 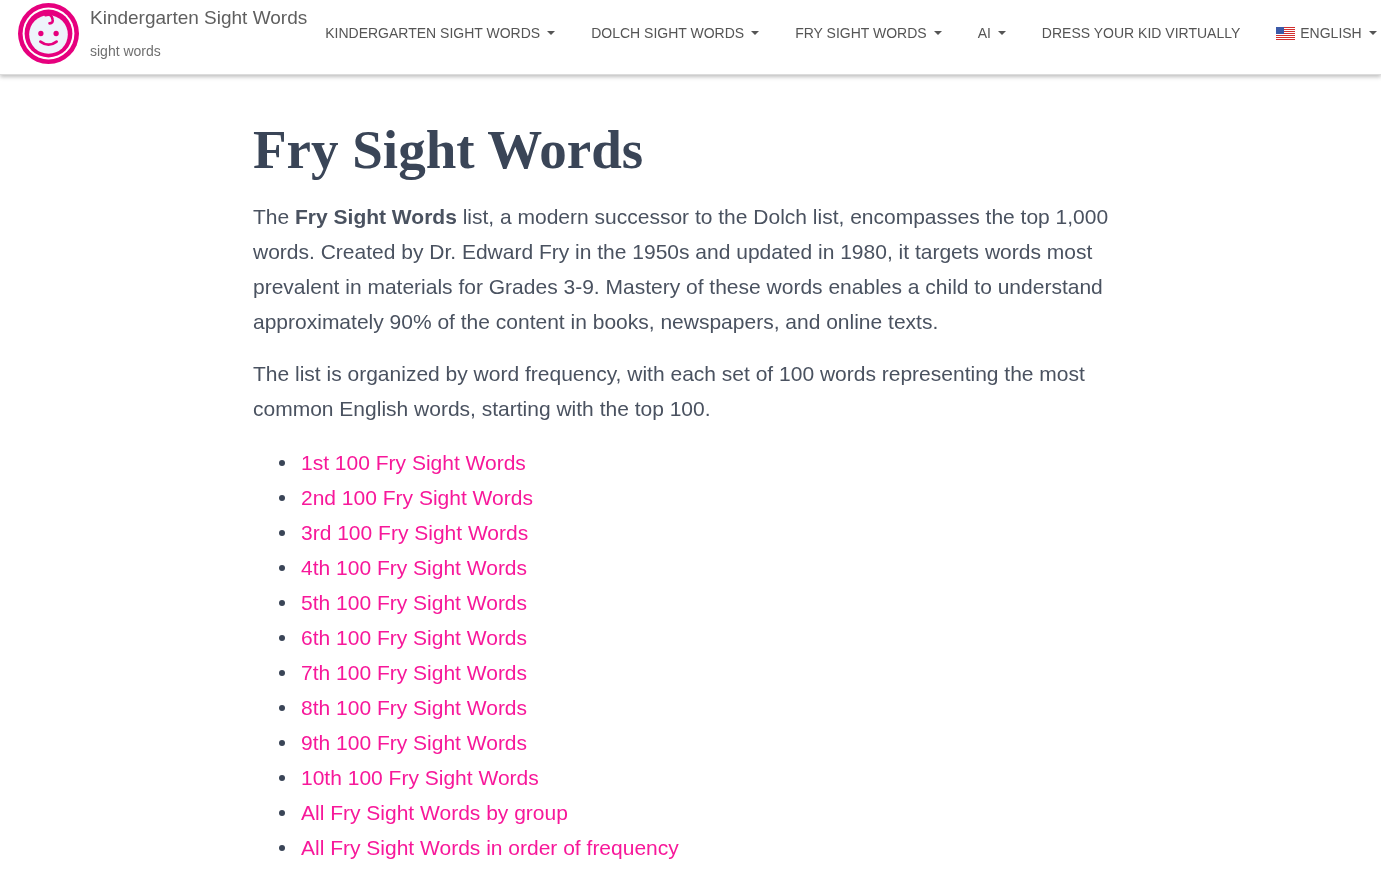 I want to click on site-tagline: sight words, so click(x=126, y=51).